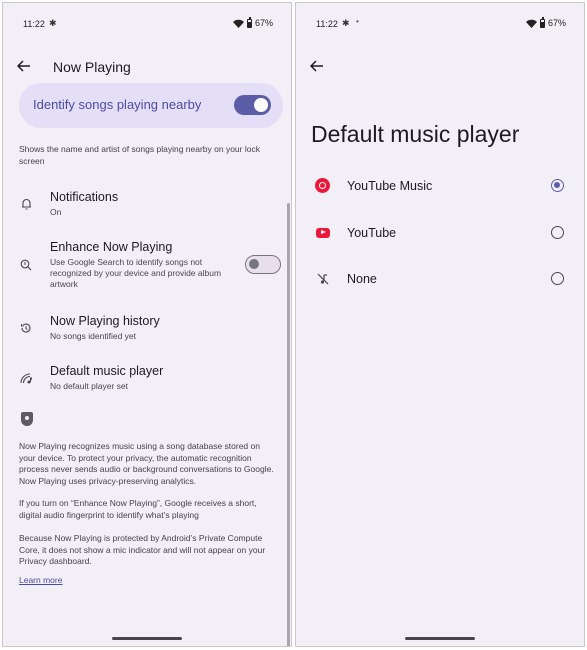 This screenshot has width=587, height=650. What do you see at coordinates (92, 67) in the screenshot?
I see `page-title: Now Playing` at bounding box center [92, 67].